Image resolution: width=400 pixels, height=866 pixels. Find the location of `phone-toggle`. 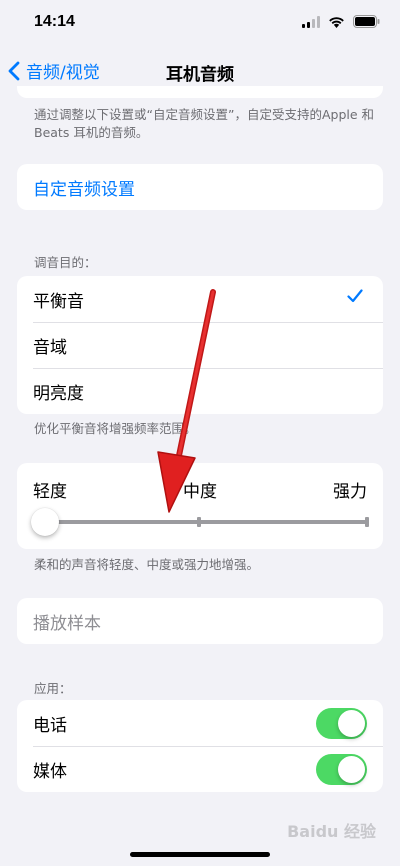

phone-toggle is located at coordinates (341, 723).